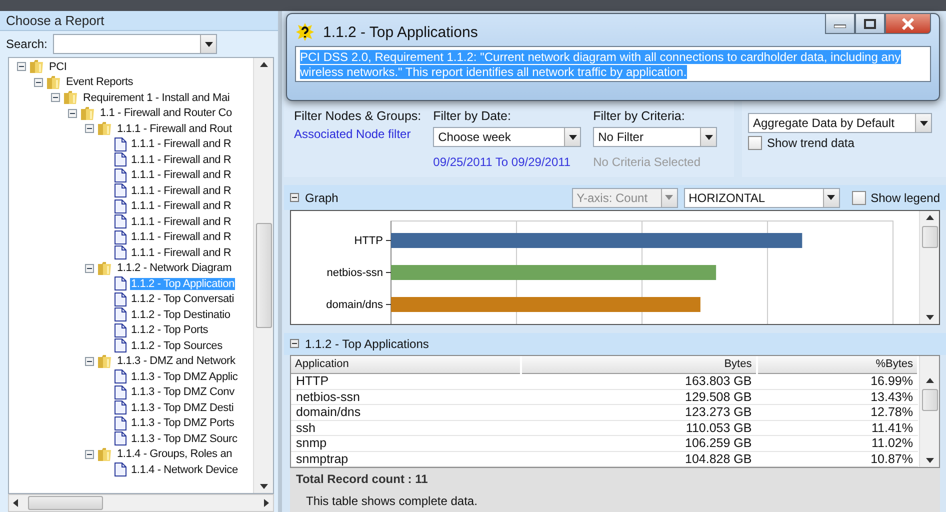 The width and height of the screenshot is (946, 512). I want to click on axis-label: netbios-ssn, so click(354, 273).